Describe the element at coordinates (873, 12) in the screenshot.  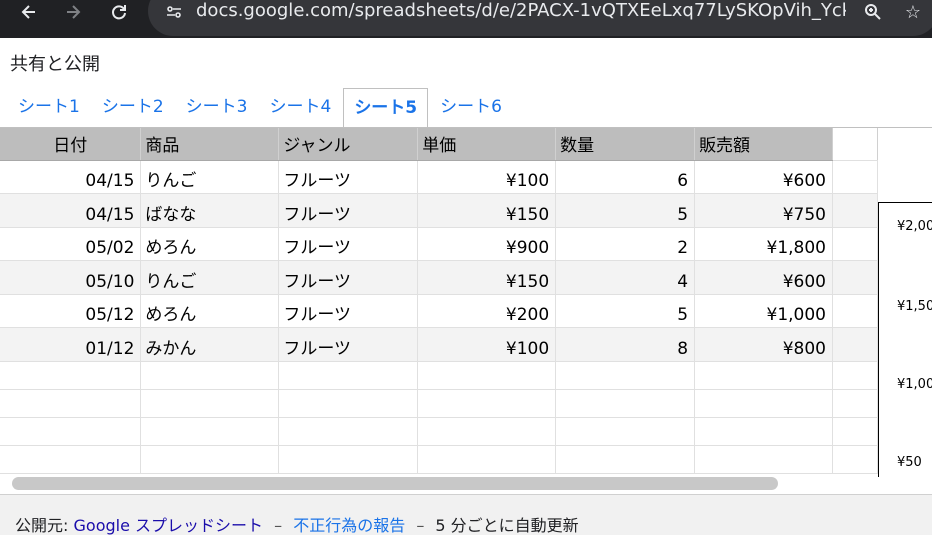
I see `zoom-icon` at that location.